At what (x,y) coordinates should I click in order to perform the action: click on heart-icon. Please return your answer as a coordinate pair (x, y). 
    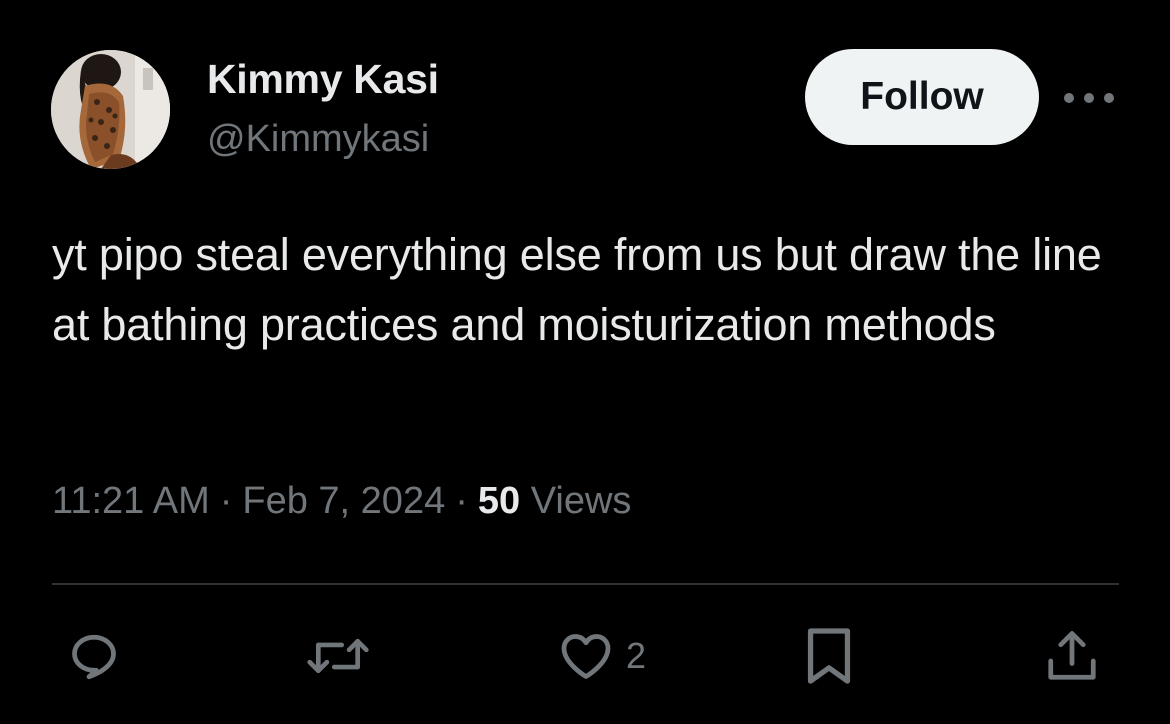
    Looking at the image, I should click on (586, 656).